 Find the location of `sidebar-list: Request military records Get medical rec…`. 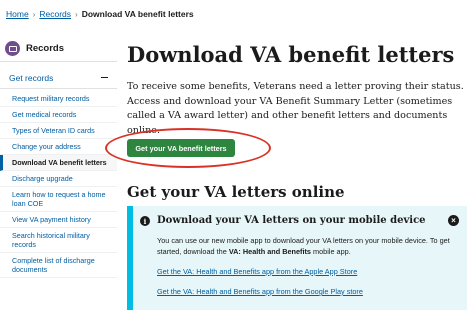

sidebar-list: Request military records Get medical rec… is located at coordinates (58, 184).